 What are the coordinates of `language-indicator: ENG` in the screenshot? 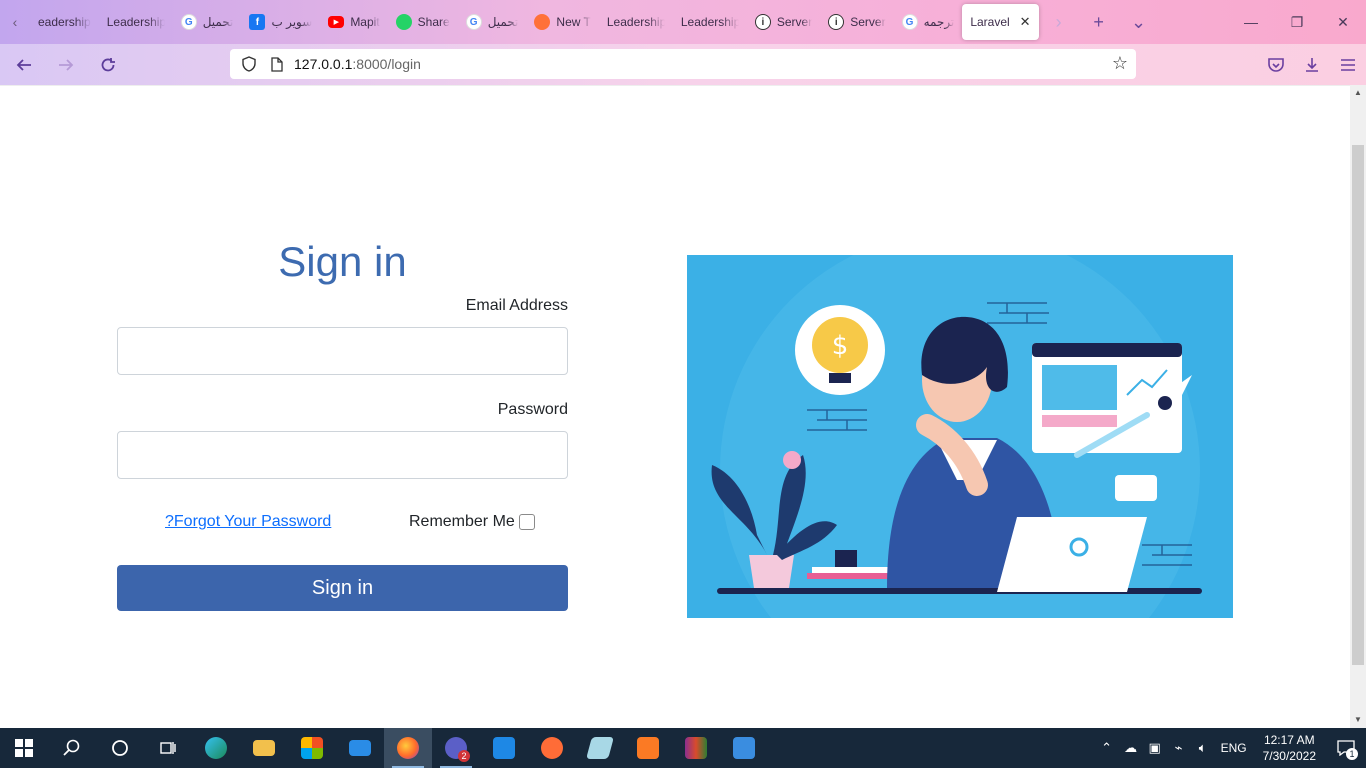 It's located at (1234, 748).